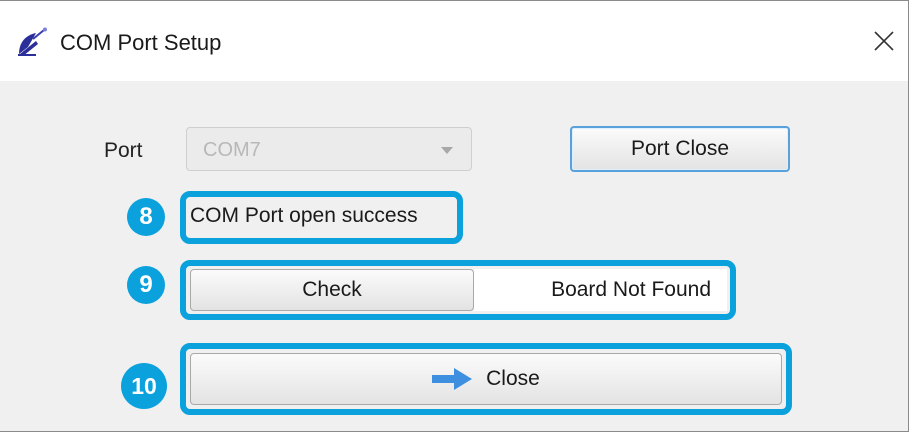 The height and width of the screenshot is (432, 910). Describe the element at coordinates (146, 217) in the screenshot. I see `step-badge-8: 8` at that location.